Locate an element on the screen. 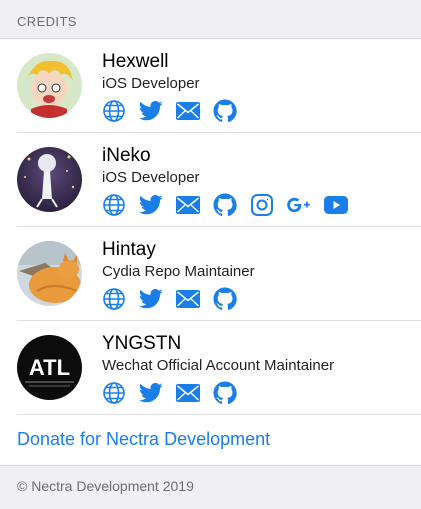 The image size is (421, 509). avatar-logo-text: ATL is located at coordinates (49, 367).